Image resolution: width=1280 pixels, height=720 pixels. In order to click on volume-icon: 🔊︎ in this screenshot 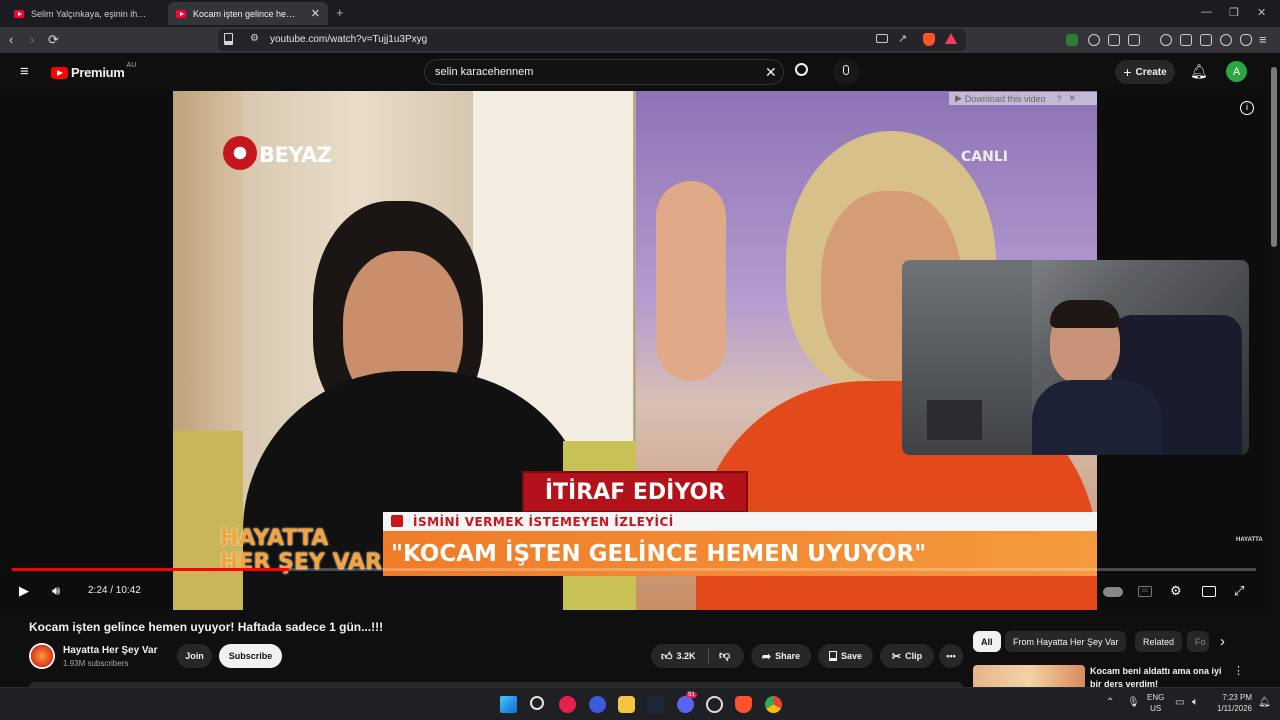, I will do `click(56, 591)`.